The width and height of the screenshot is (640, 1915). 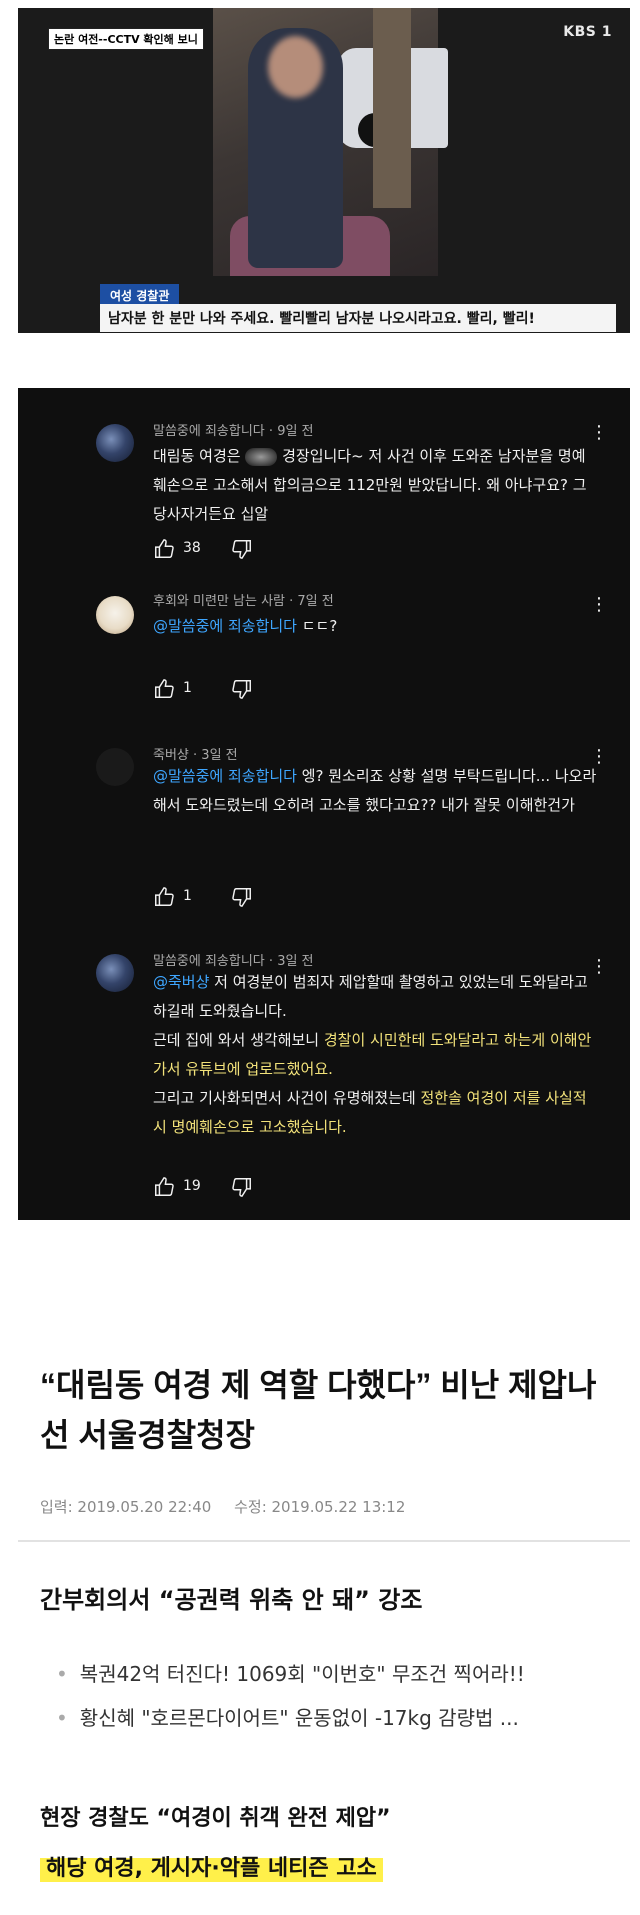 I want to click on comment-meta: 후회와 미련만 남는 사람 · 7일 전, so click(x=243, y=601).